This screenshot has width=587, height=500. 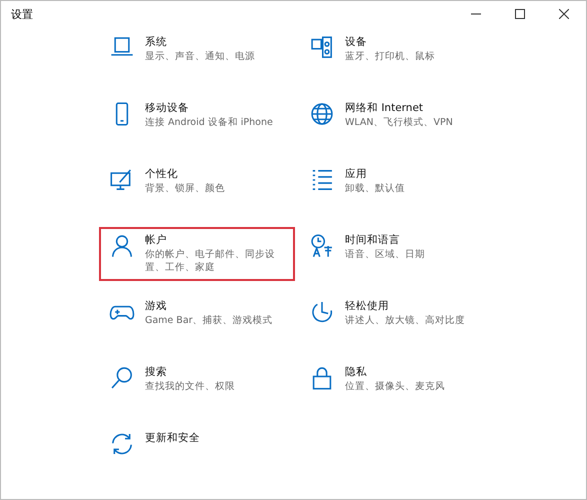 I want to click on category-description: 讲述人、放大镜、高对比度, so click(x=405, y=321).